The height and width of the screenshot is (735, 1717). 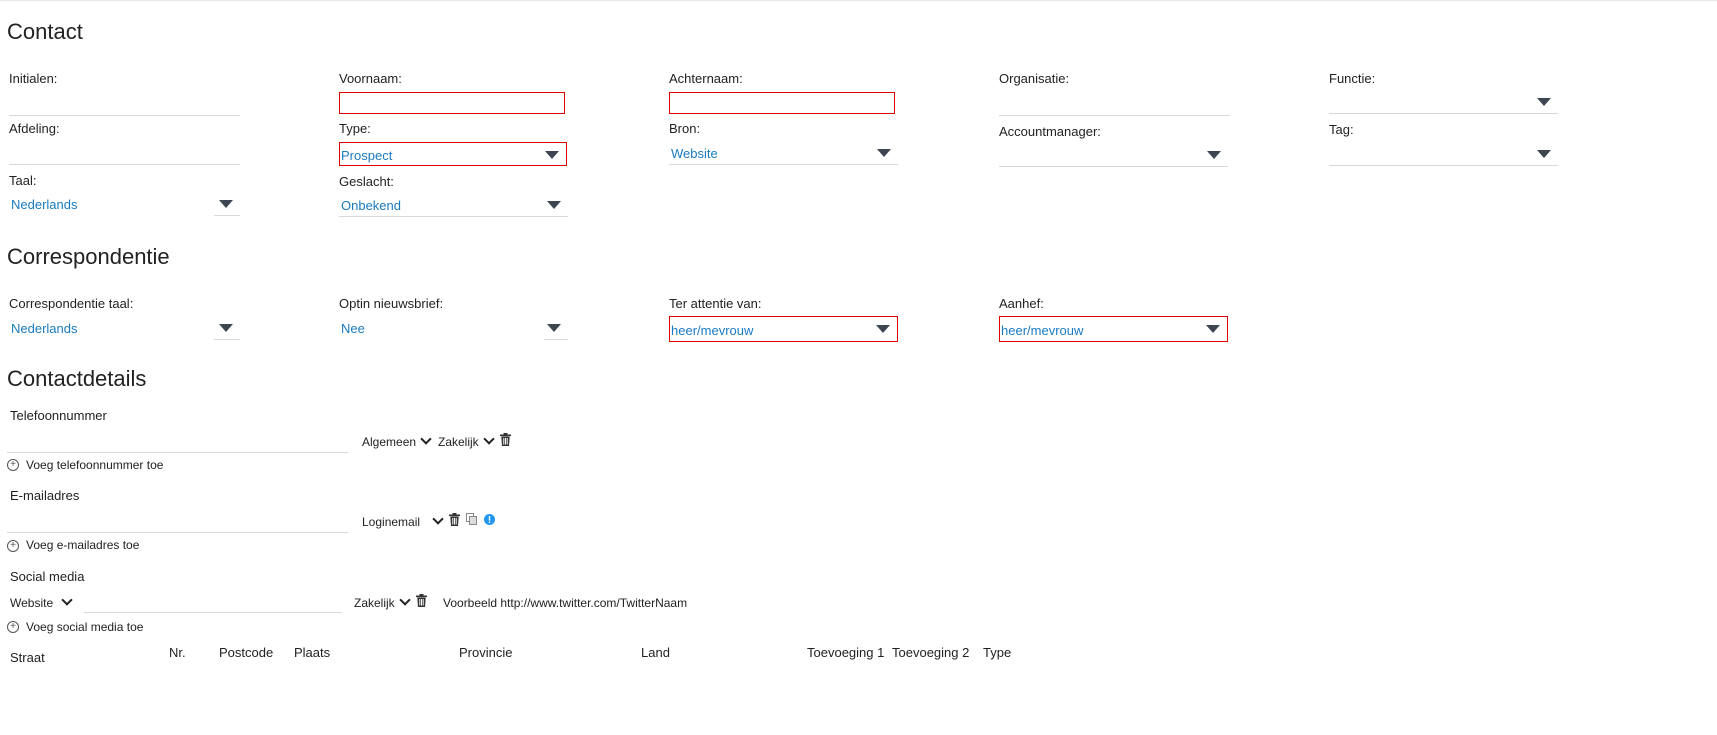 What do you see at coordinates (391, 522) in the screenshot?
I see `email-type-value: Loginemail` at bounding box center [391, 522].